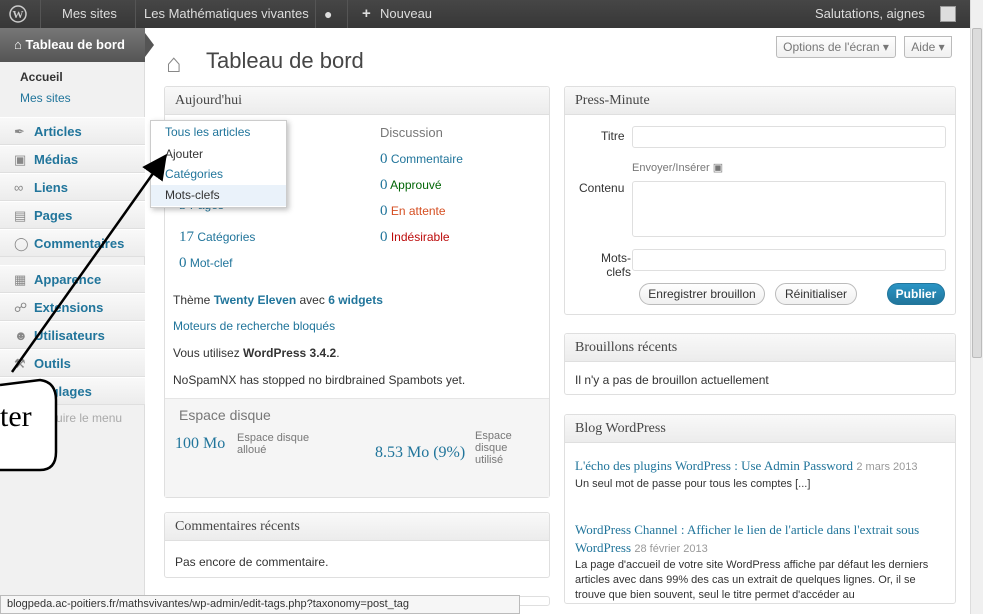  I want to click on annotation-overlay, so click(83, 312).